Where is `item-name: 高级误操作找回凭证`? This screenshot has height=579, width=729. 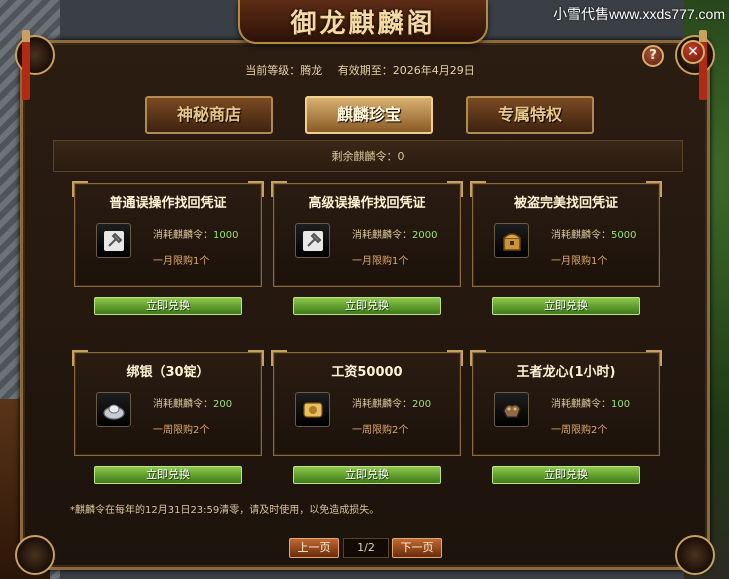 item-name: 高级误操作找回凭证 is located at coordinates (367, 203).